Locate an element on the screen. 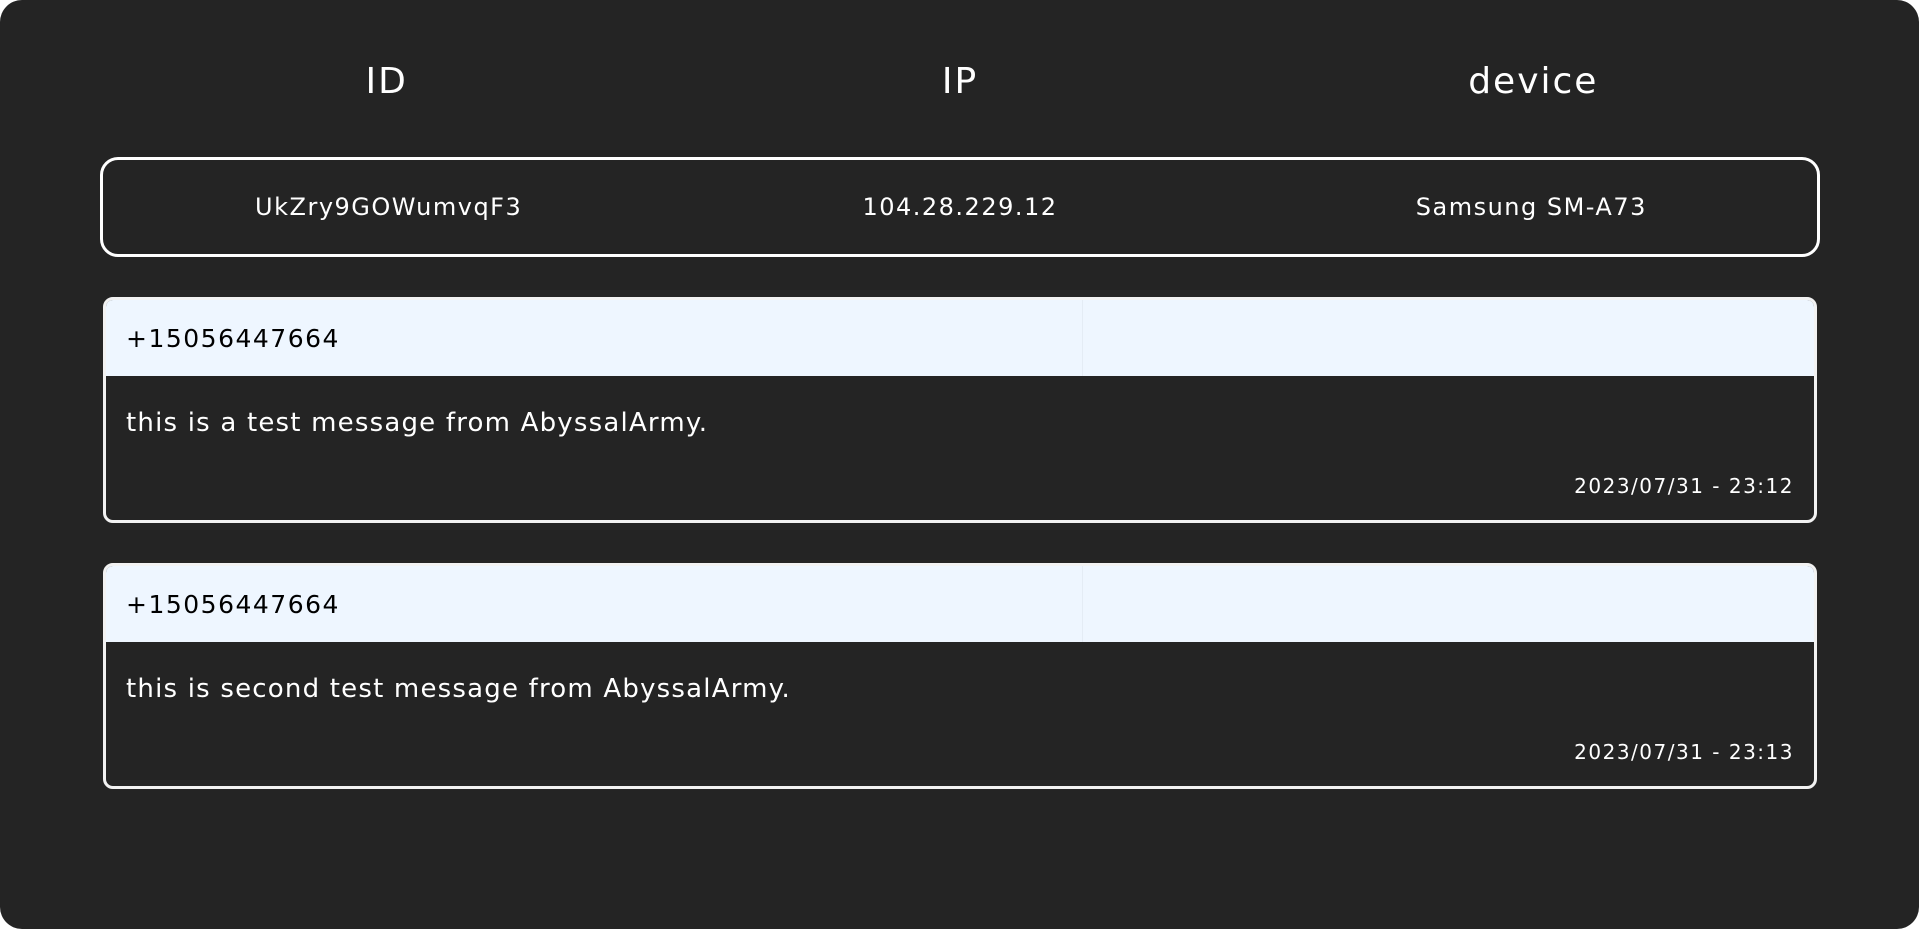  message-timestamp: 2023/07/31 - 23:12 is located at coordinates (1684, 486).